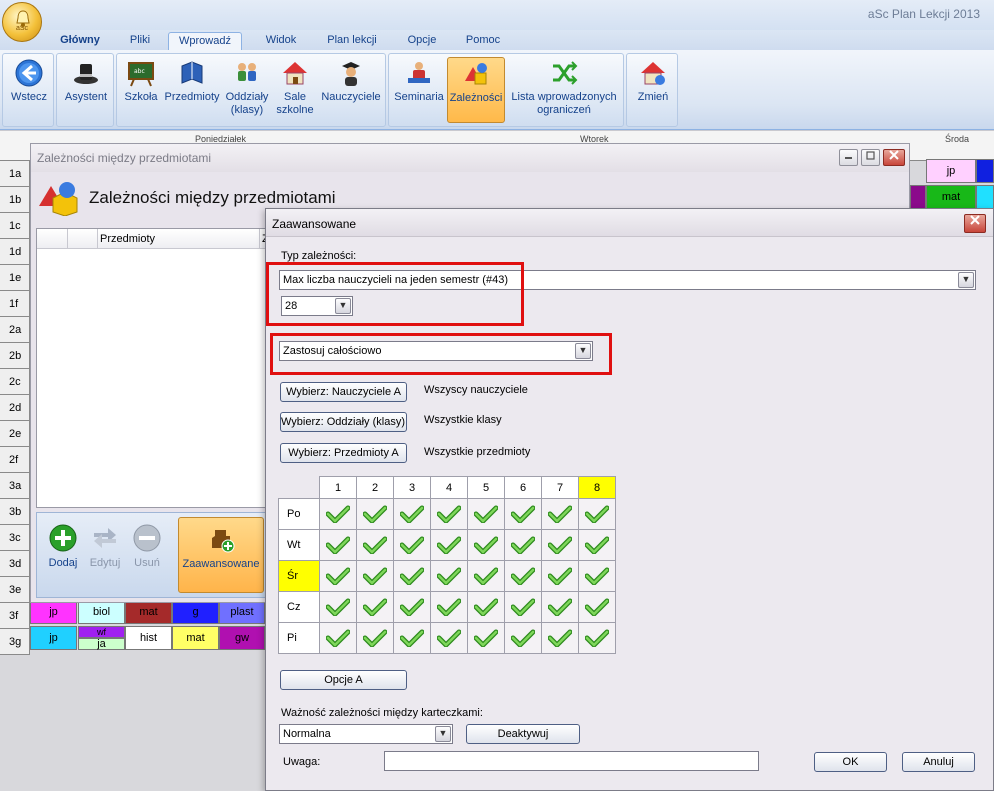 The image size is (994, 791). What do you see at coordinates (147, 546) in the screenshot?
I see `remove-button: Usuń` at bounding box center [147, 546].